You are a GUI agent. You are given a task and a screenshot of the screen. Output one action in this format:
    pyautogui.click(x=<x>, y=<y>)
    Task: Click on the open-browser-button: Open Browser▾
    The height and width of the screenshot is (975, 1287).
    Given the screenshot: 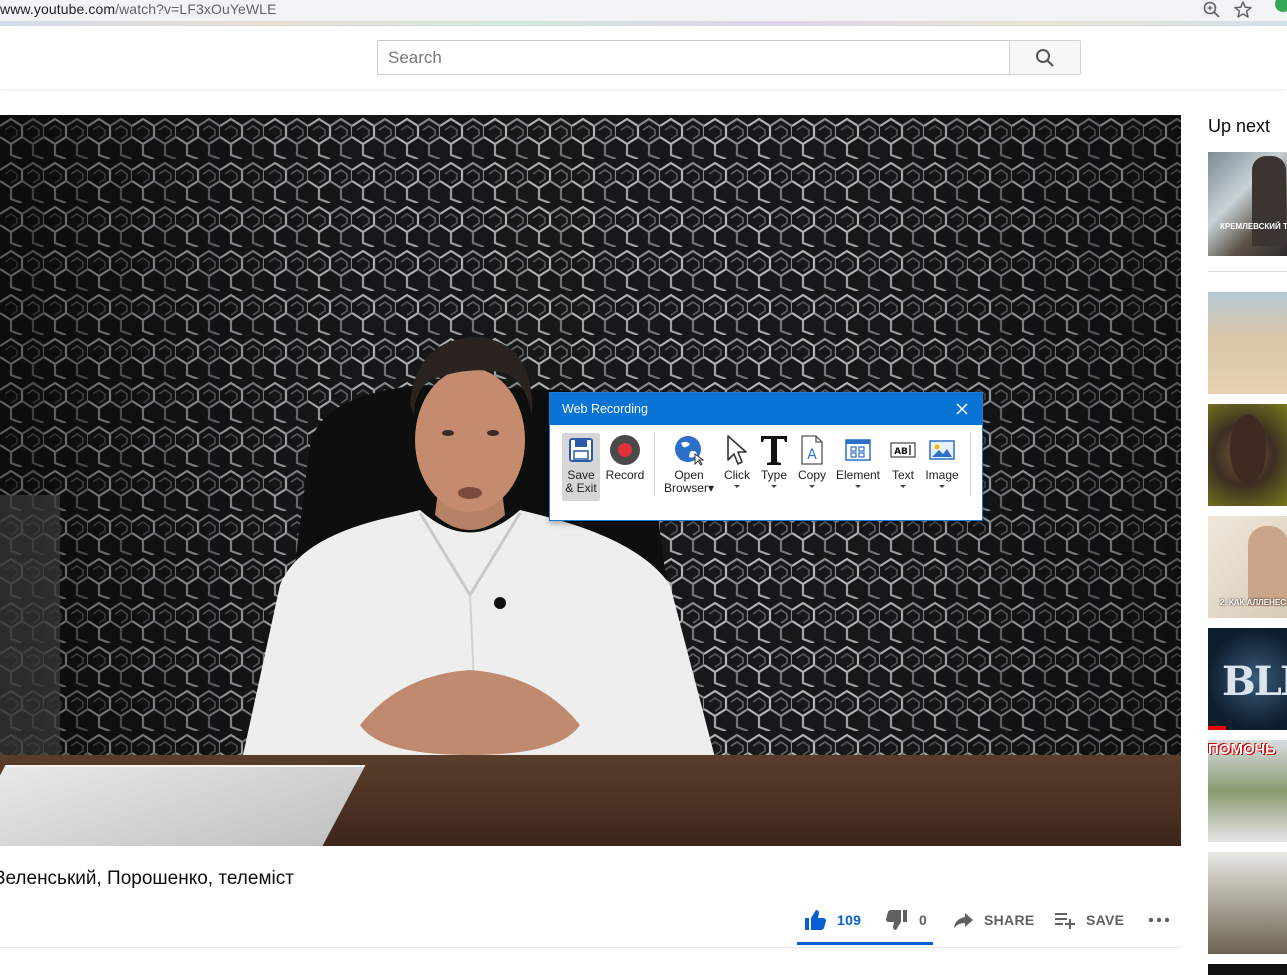 What is the action you would take?
    pyautogui.click(x=689, y=464)
    